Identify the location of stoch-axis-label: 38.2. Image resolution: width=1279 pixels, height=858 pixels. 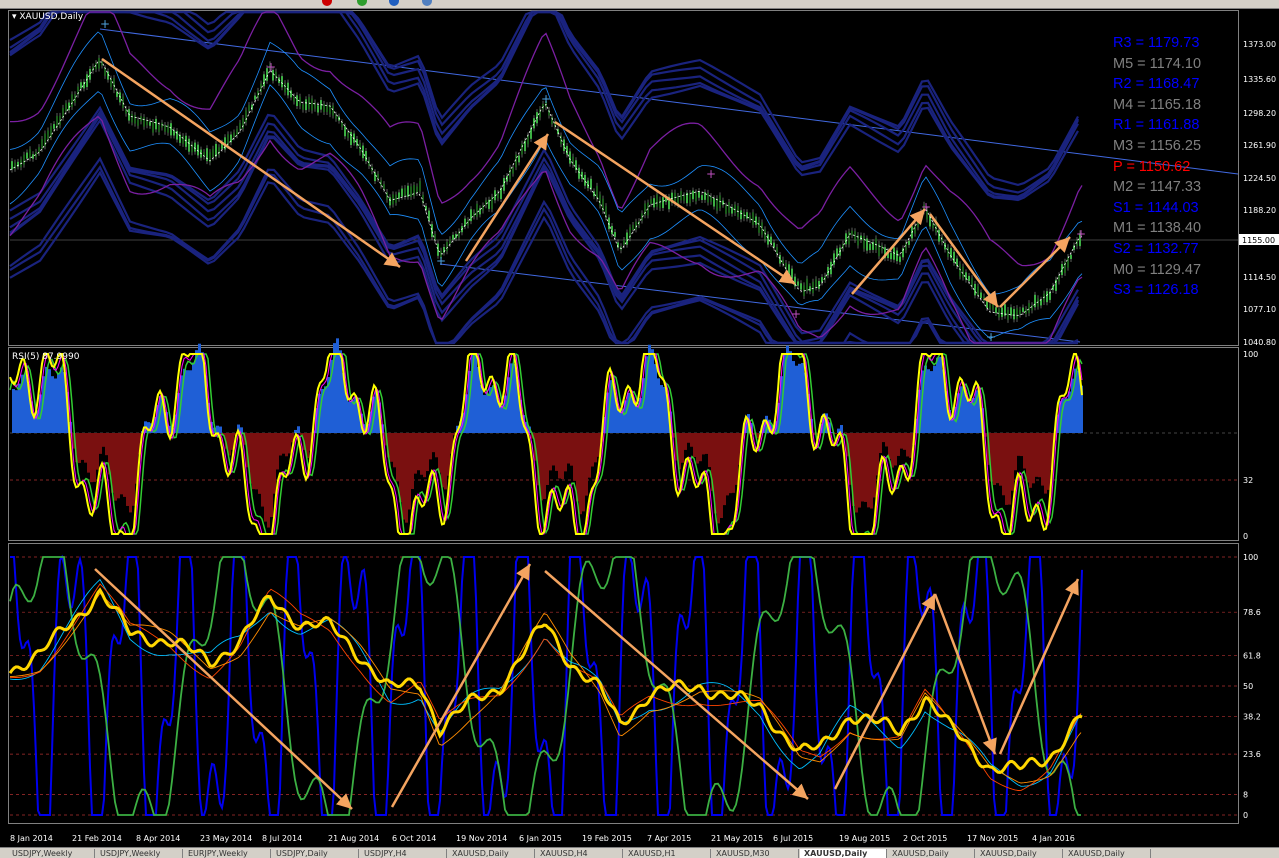
(1252, 716).